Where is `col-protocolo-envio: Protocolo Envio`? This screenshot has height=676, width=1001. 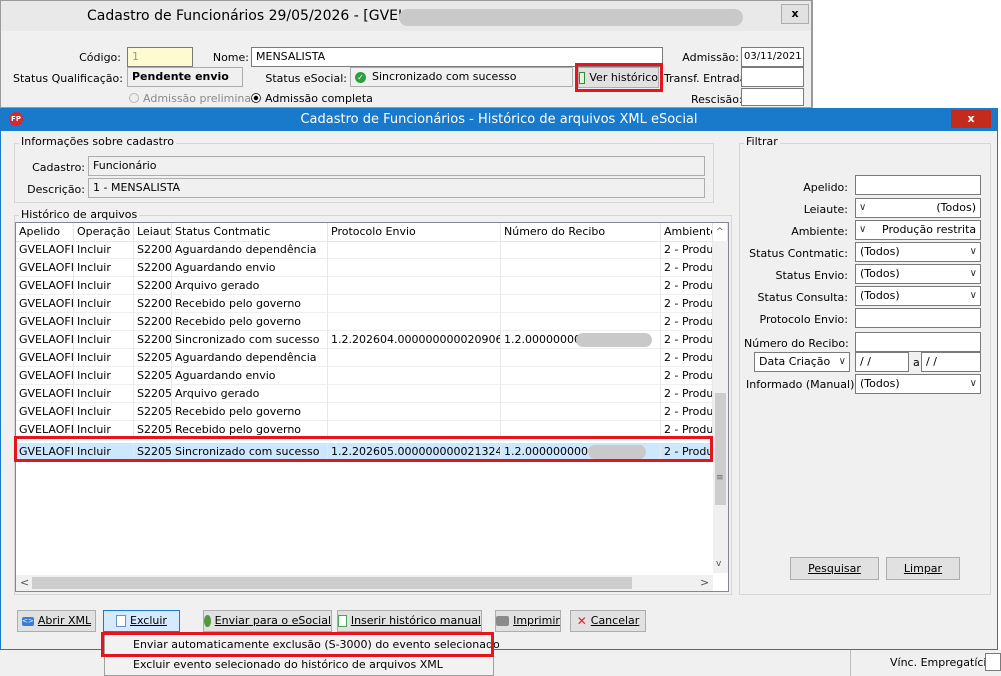 col-protocolo-envio: Protocolo Envio is located at coordinates (414, 232).